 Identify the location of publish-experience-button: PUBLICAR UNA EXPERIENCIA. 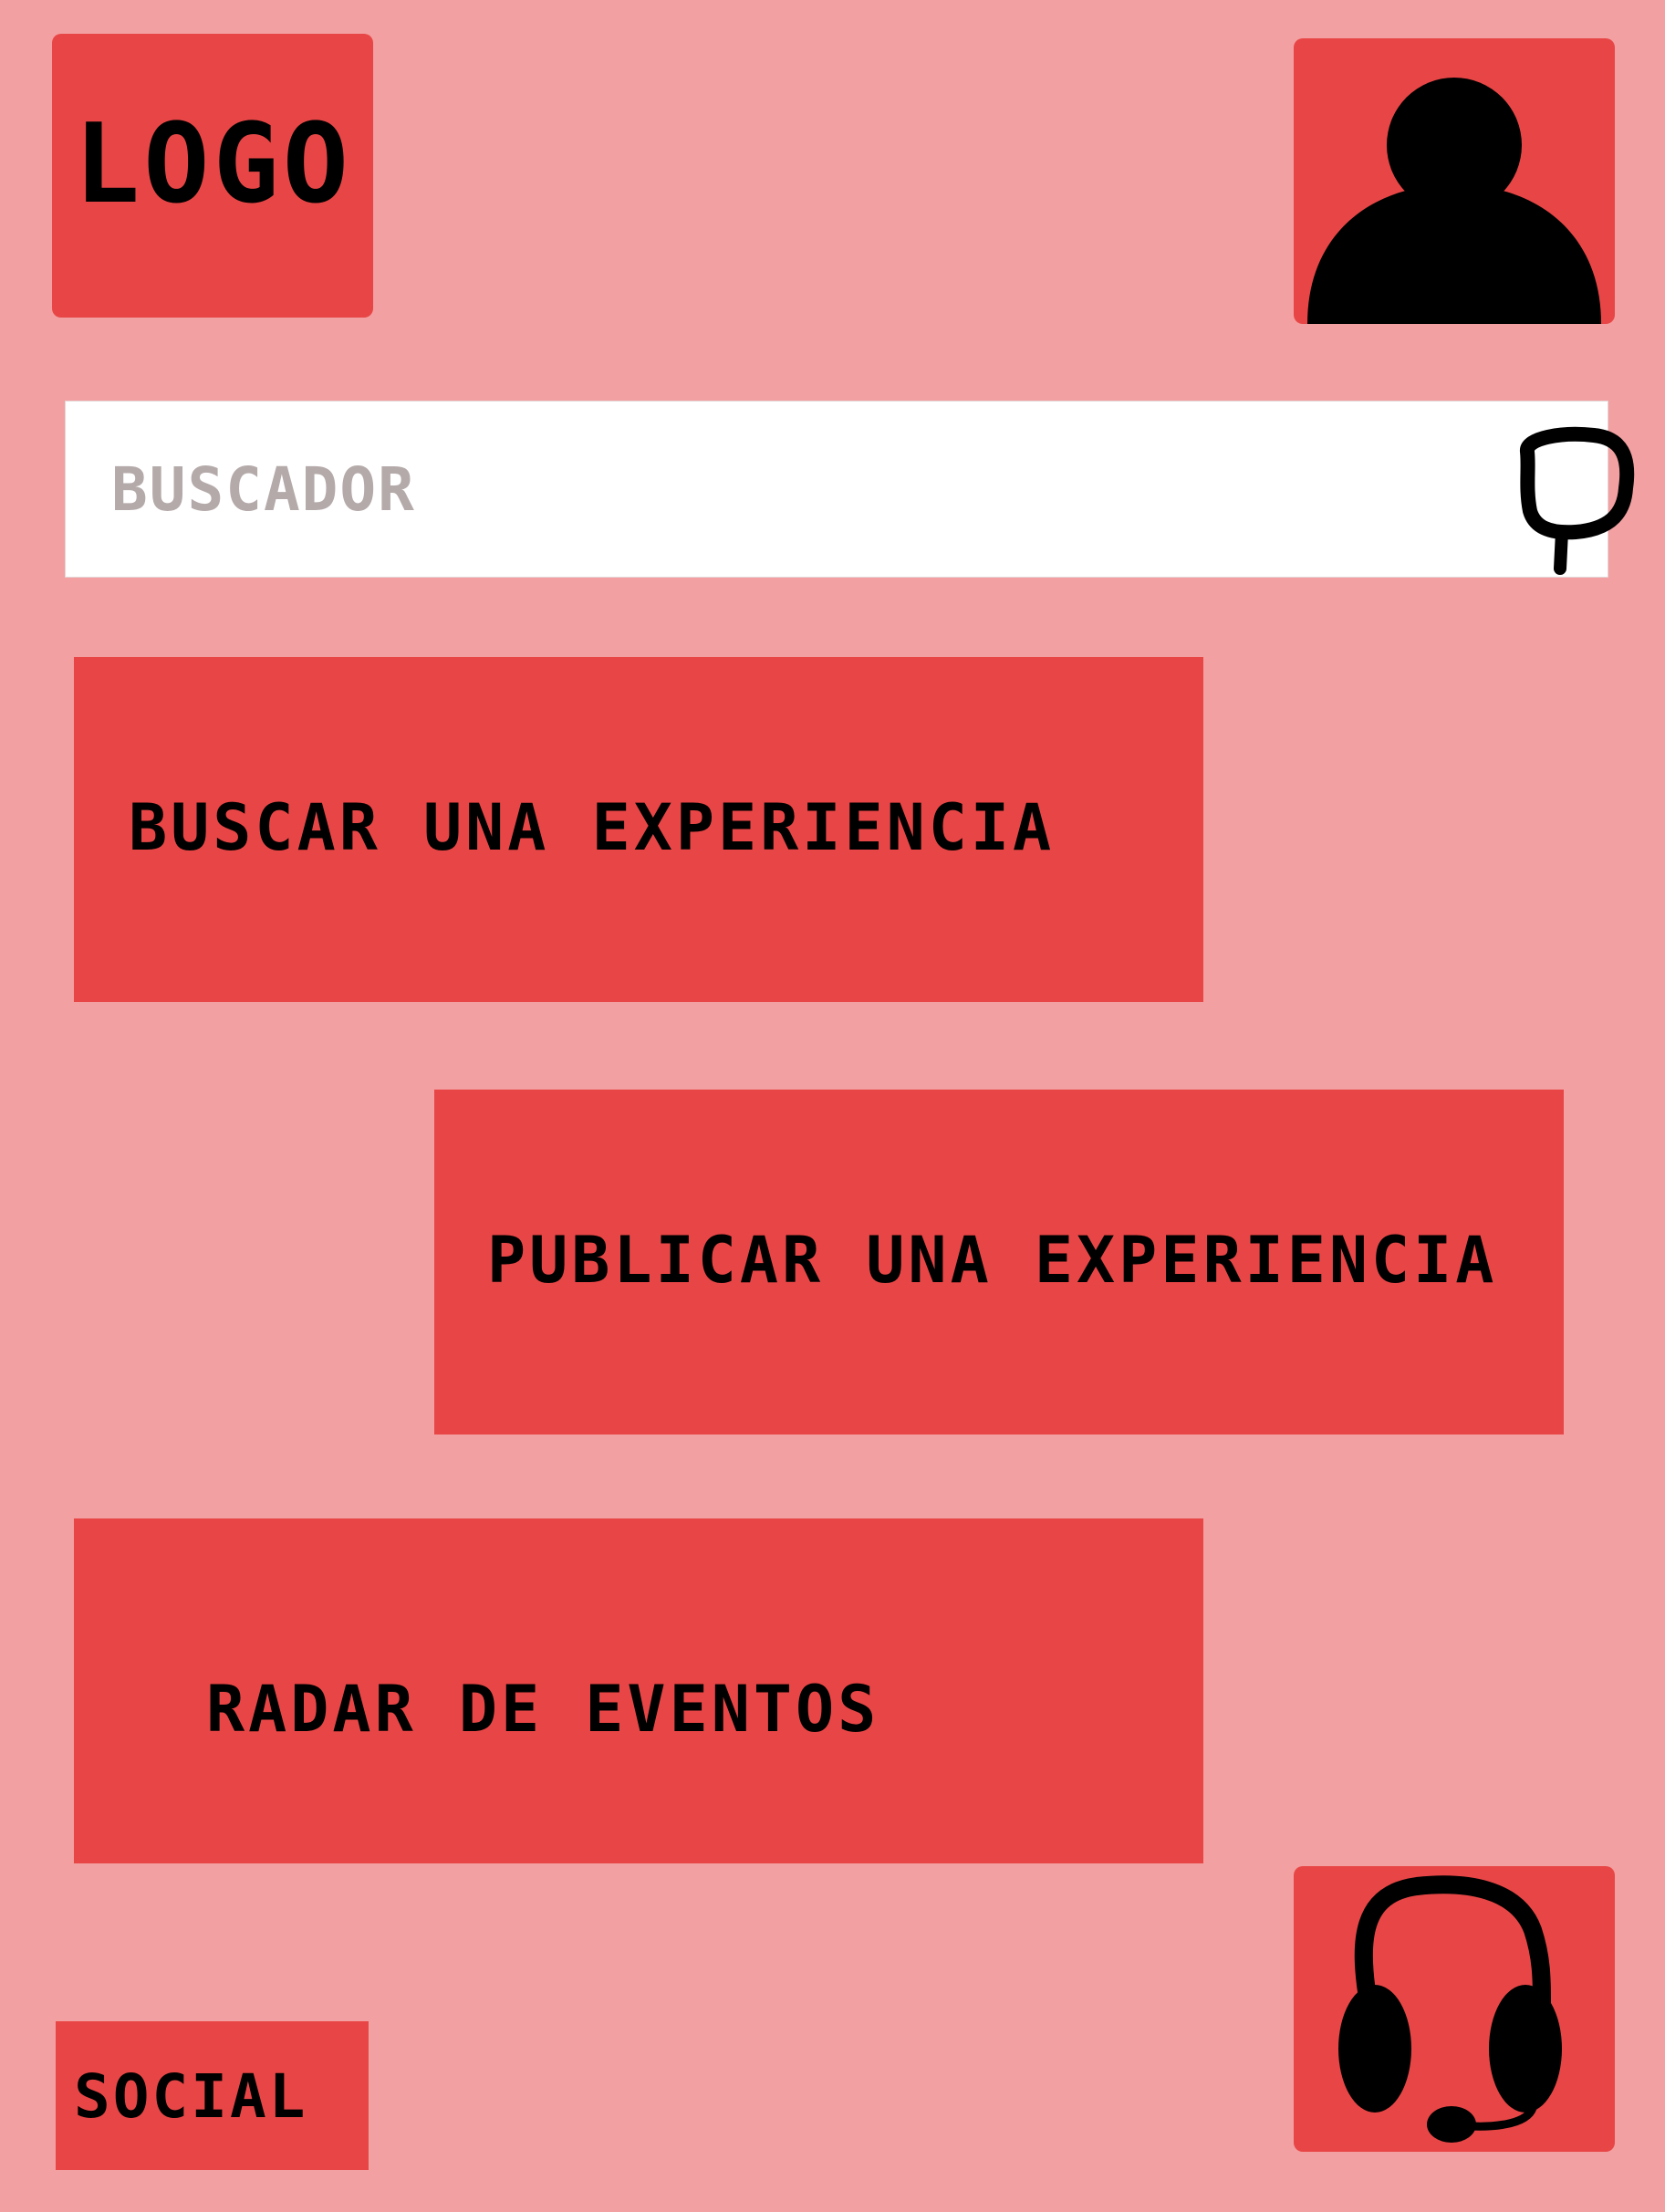
(999, 1262).